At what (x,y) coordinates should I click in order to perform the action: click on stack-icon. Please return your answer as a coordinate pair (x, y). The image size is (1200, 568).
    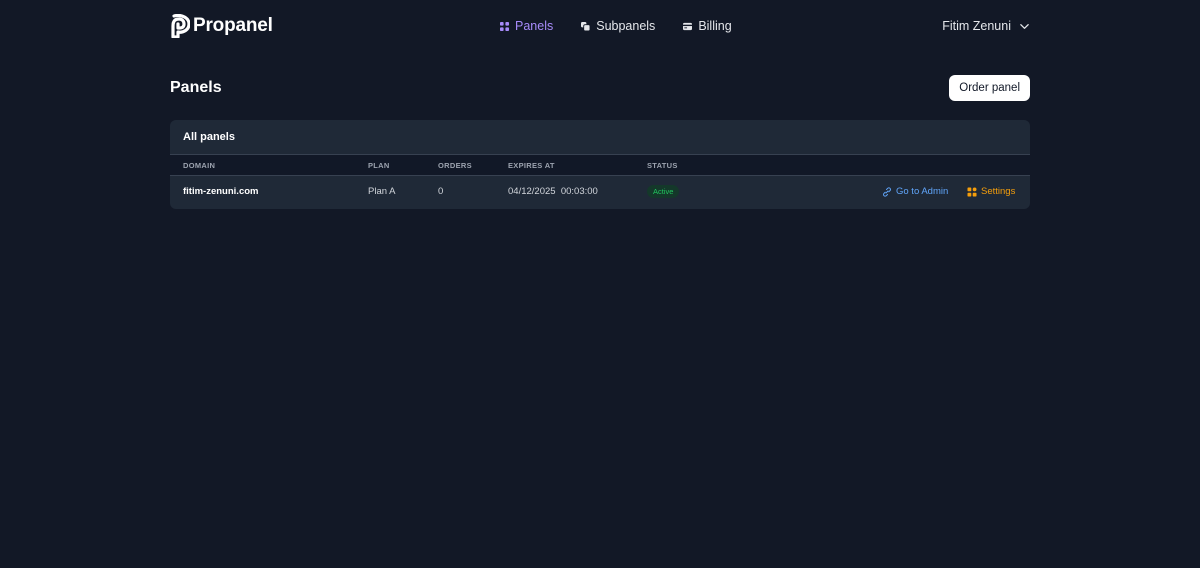
    Looking at the image, I should click on (586, 26).